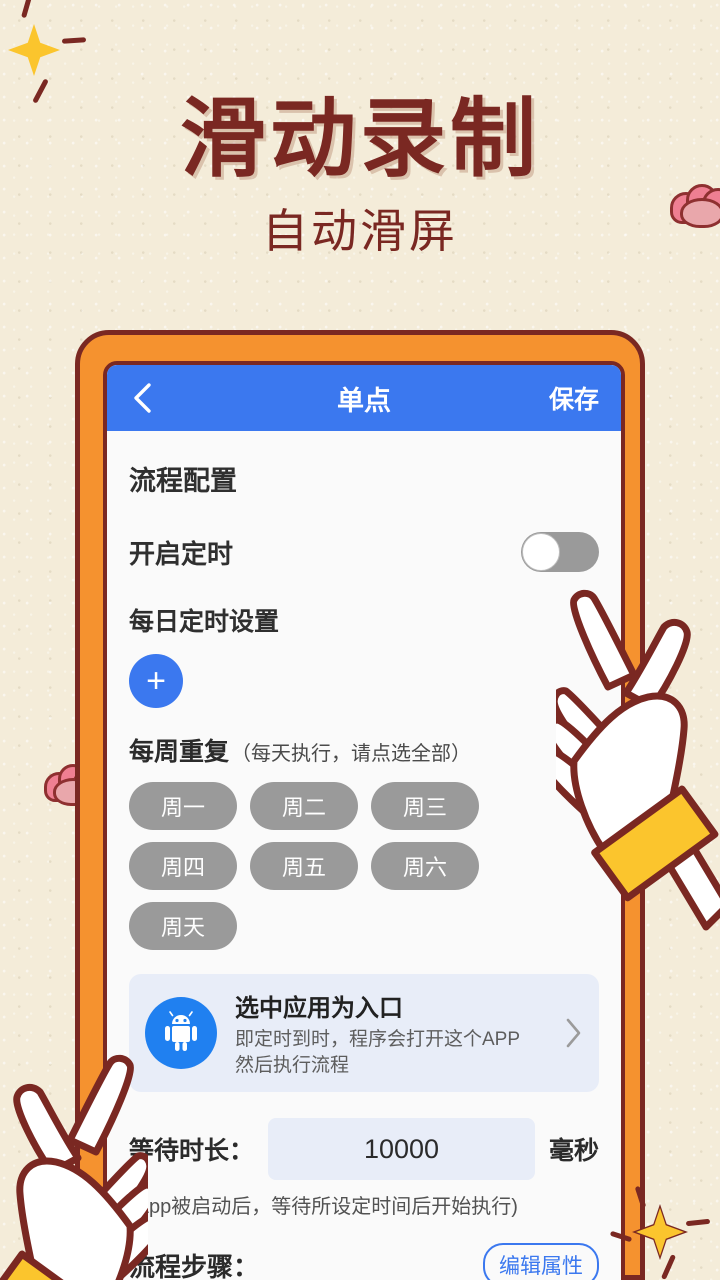  Describe the element at coordinates (694, 205) in the screenshot. I see `flower-icon` at that location.